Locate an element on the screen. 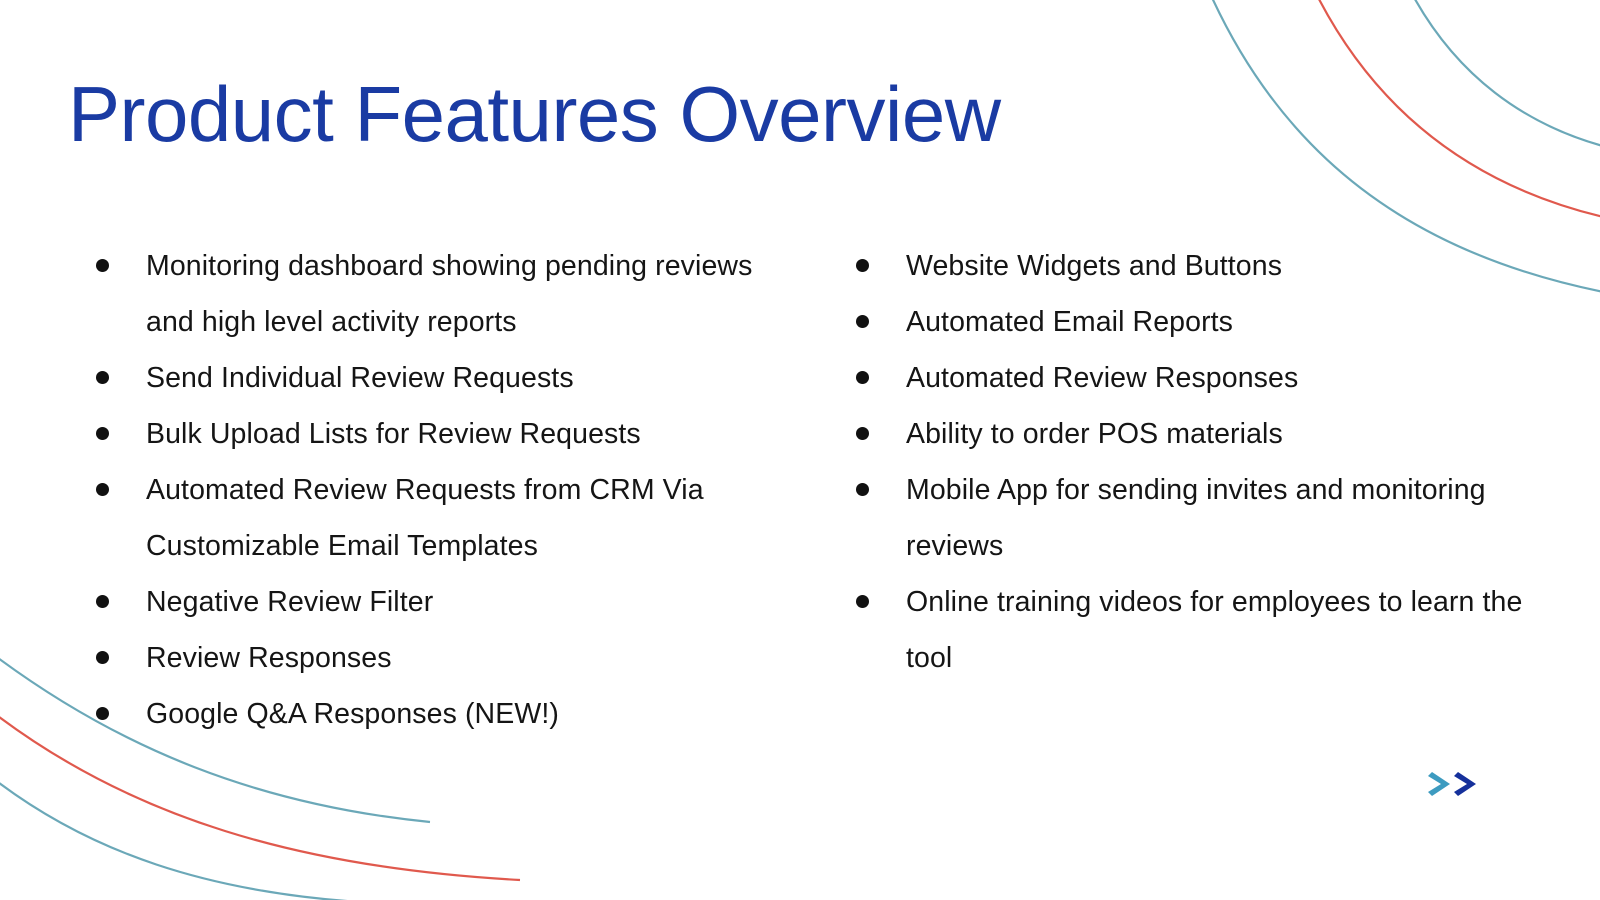  list-item-label: Google Q&A Responses (NEW!) is located at coordinates (352, 714).